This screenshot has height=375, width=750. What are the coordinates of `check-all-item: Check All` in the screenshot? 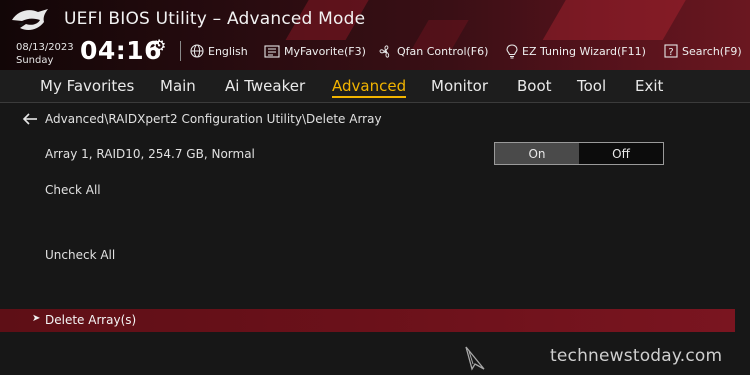 It's located at (73, 190).